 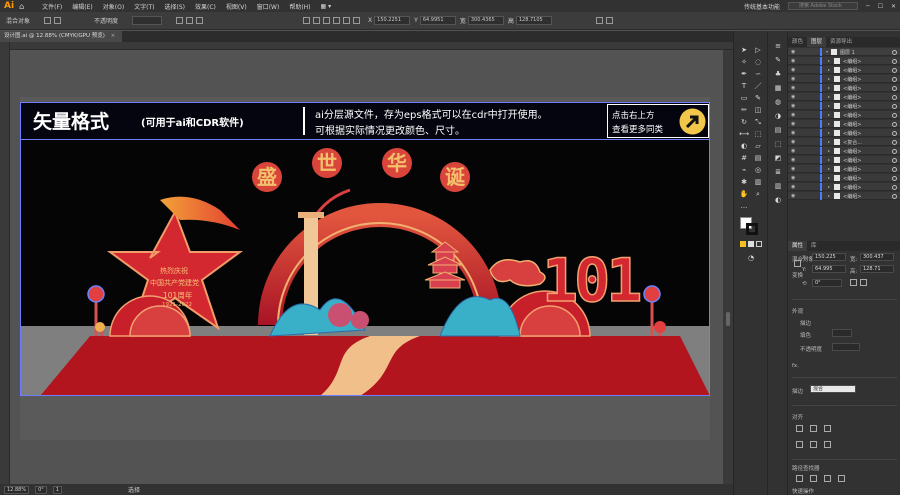 What do you see at coordinates (347, 20) in the screenshot?
I see `align-middle-icon` at bounding box center [347, 20].